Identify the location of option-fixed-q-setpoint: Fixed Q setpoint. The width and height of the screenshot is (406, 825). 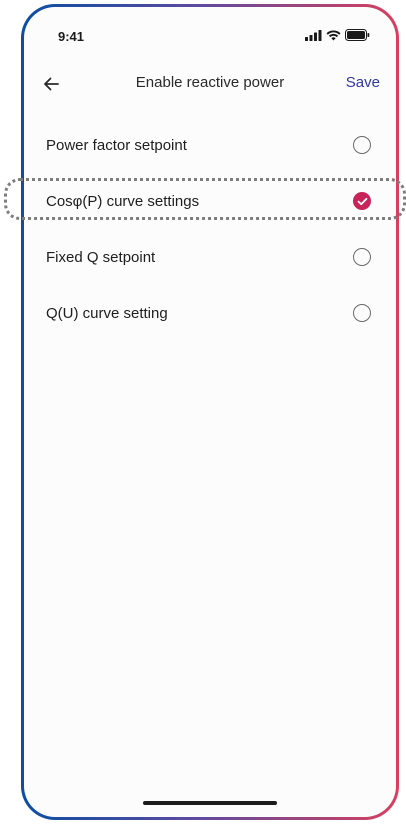
(210, 257).